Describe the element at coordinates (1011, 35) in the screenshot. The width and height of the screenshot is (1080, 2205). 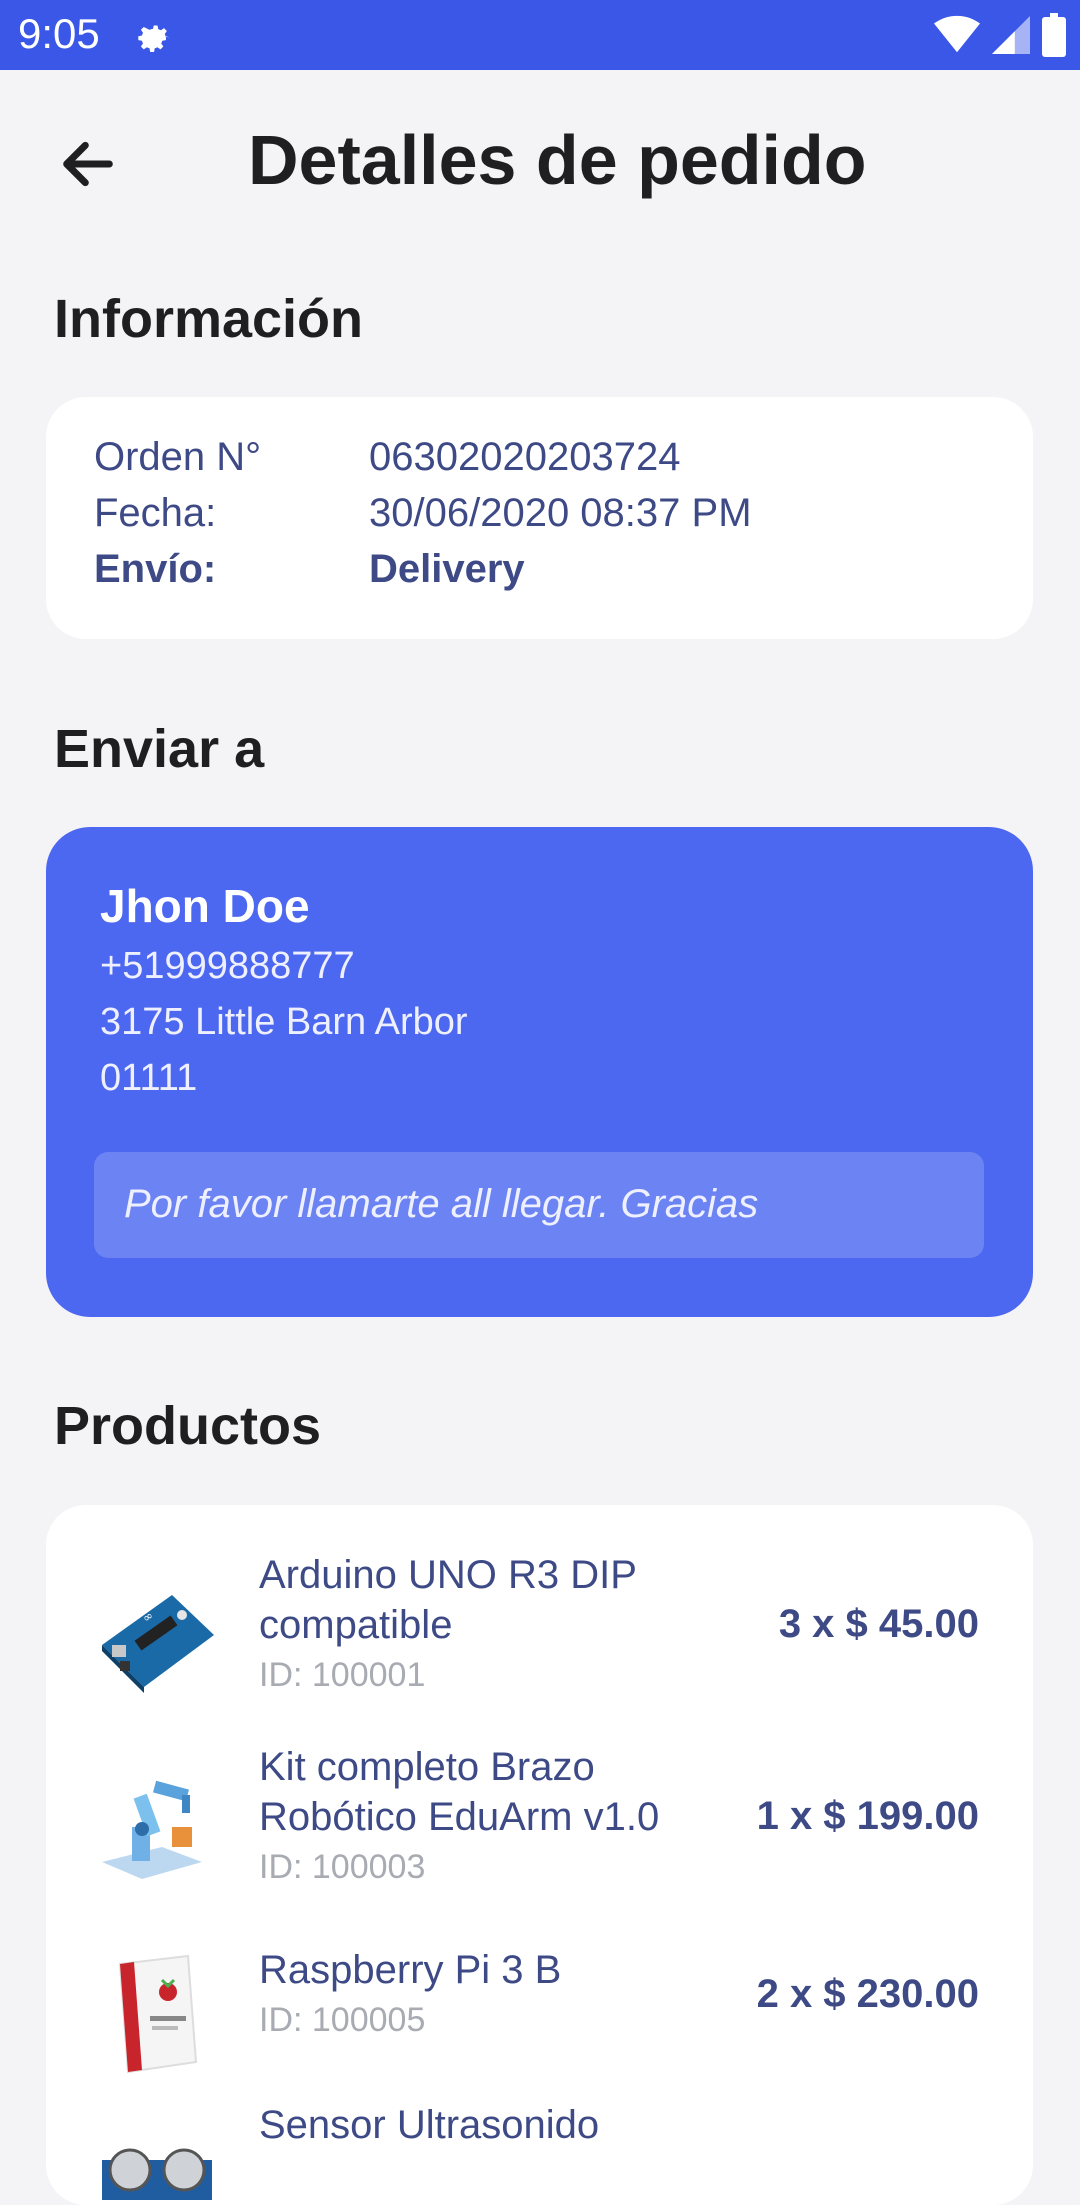
I see `signal-icon` at that location.